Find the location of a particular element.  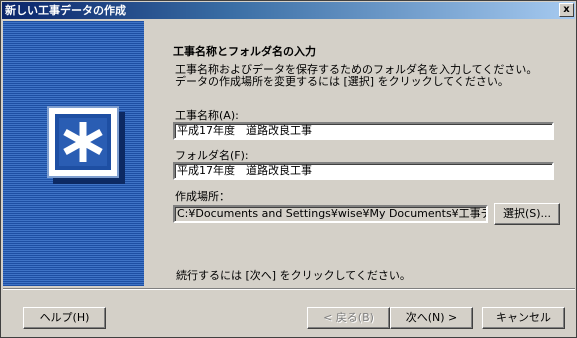

location-label: 作成場所： is located at coordinates (202, 196).